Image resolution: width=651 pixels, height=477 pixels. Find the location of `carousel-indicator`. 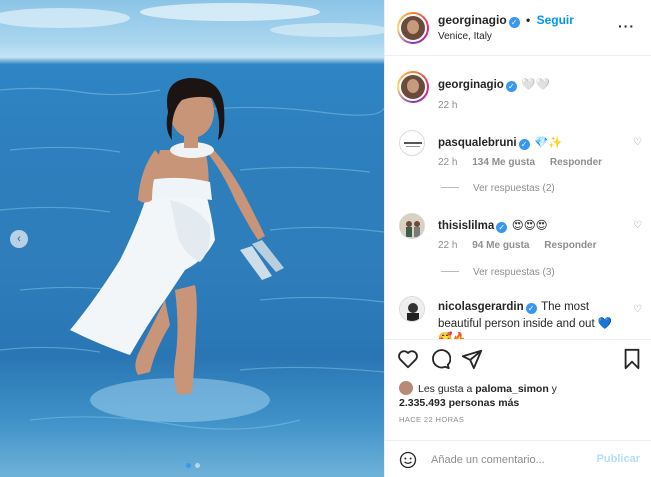

carousel-indicator is located at coordinates (193, 465).